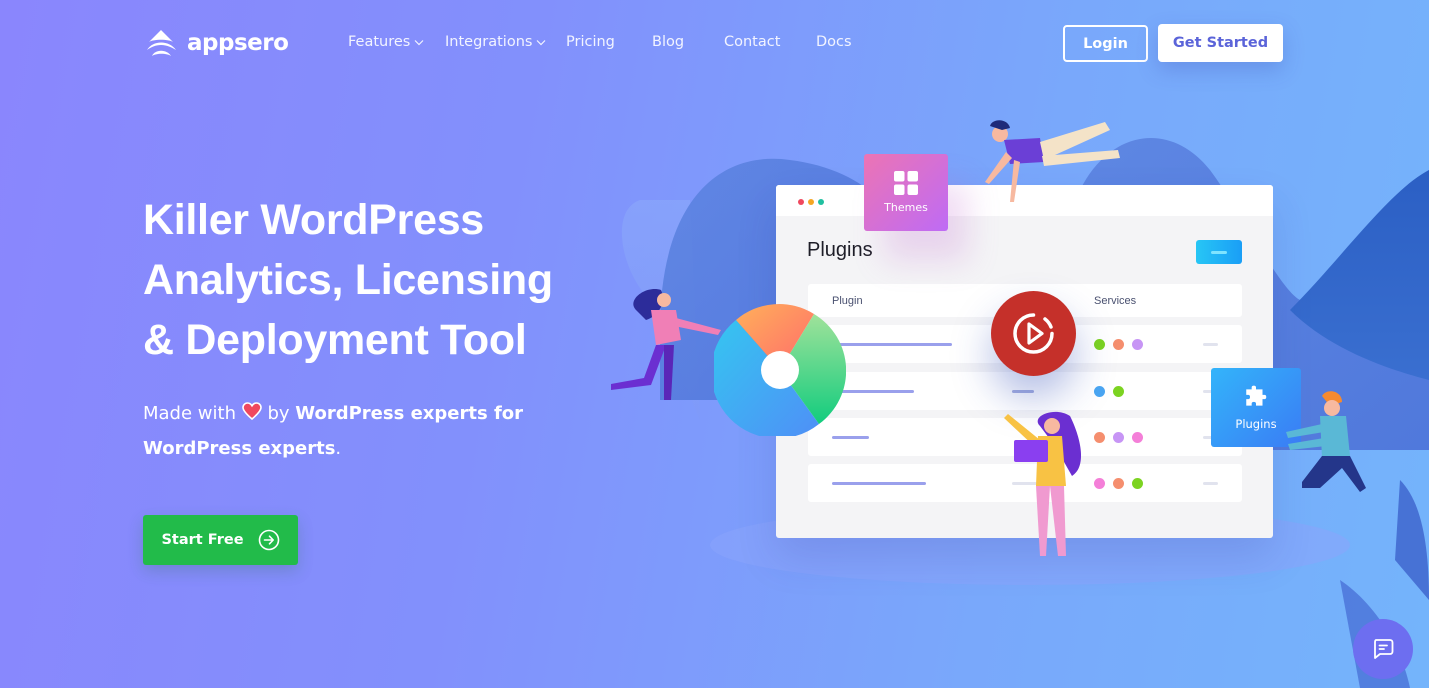  I want to click on brand-name: appsero, so click(238, 43).